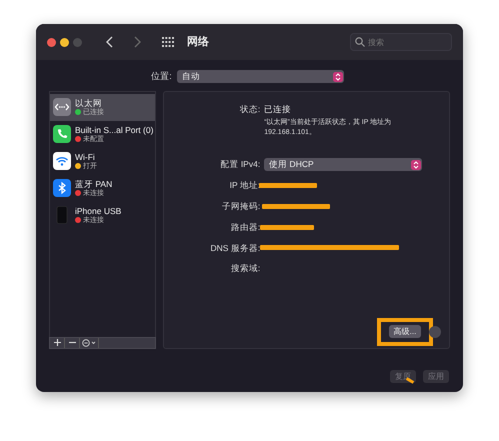 The image size is (499, 441). I want to click on window-title: 网络, so click(198, 42).